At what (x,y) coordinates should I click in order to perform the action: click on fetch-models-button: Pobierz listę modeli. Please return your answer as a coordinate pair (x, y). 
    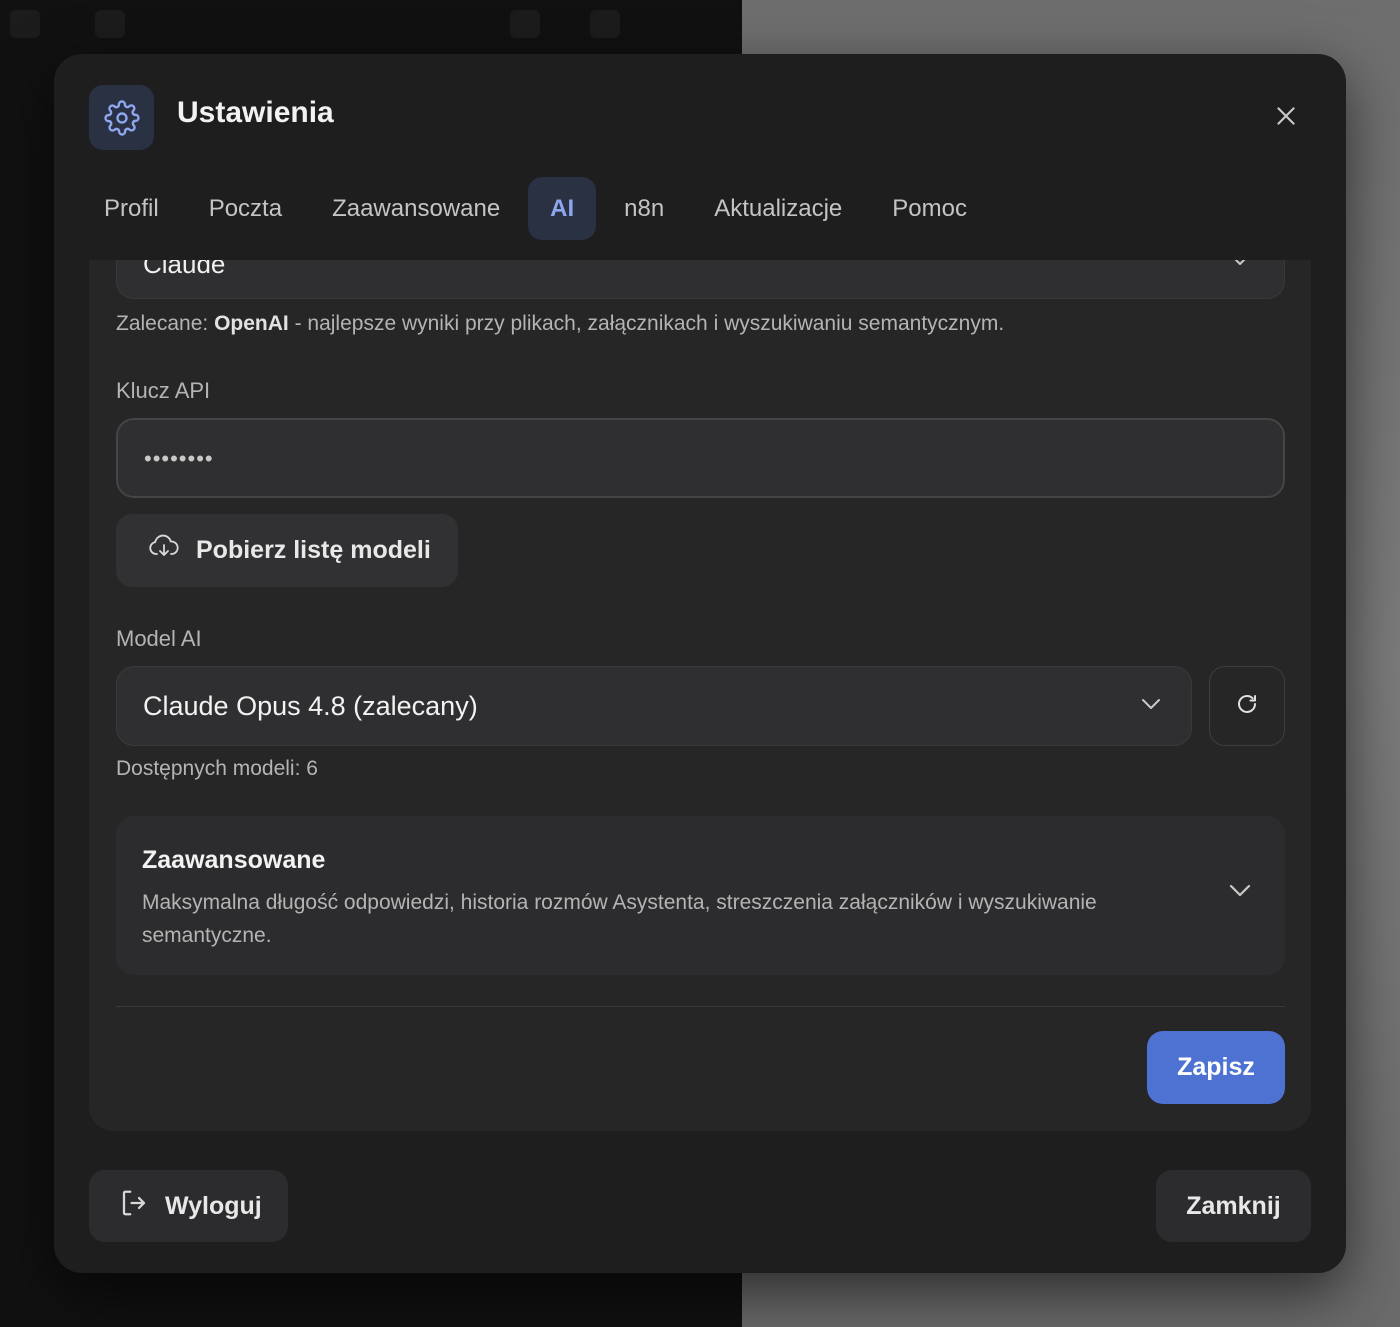
    Looking at the image, I should click on (287, 550).